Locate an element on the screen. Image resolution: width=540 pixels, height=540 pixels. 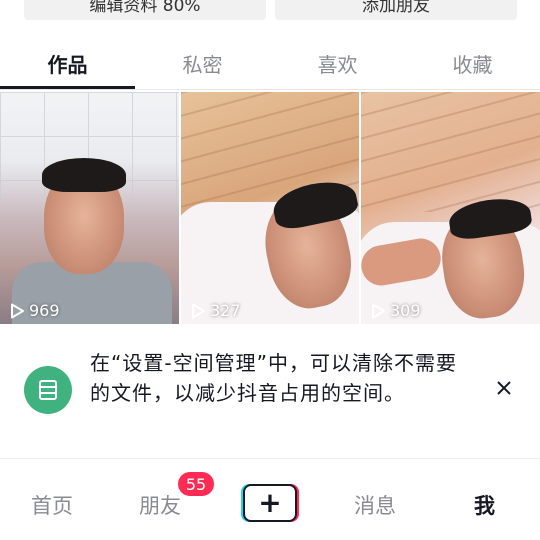
plus-icon: + is located at coordinates (270, 503).